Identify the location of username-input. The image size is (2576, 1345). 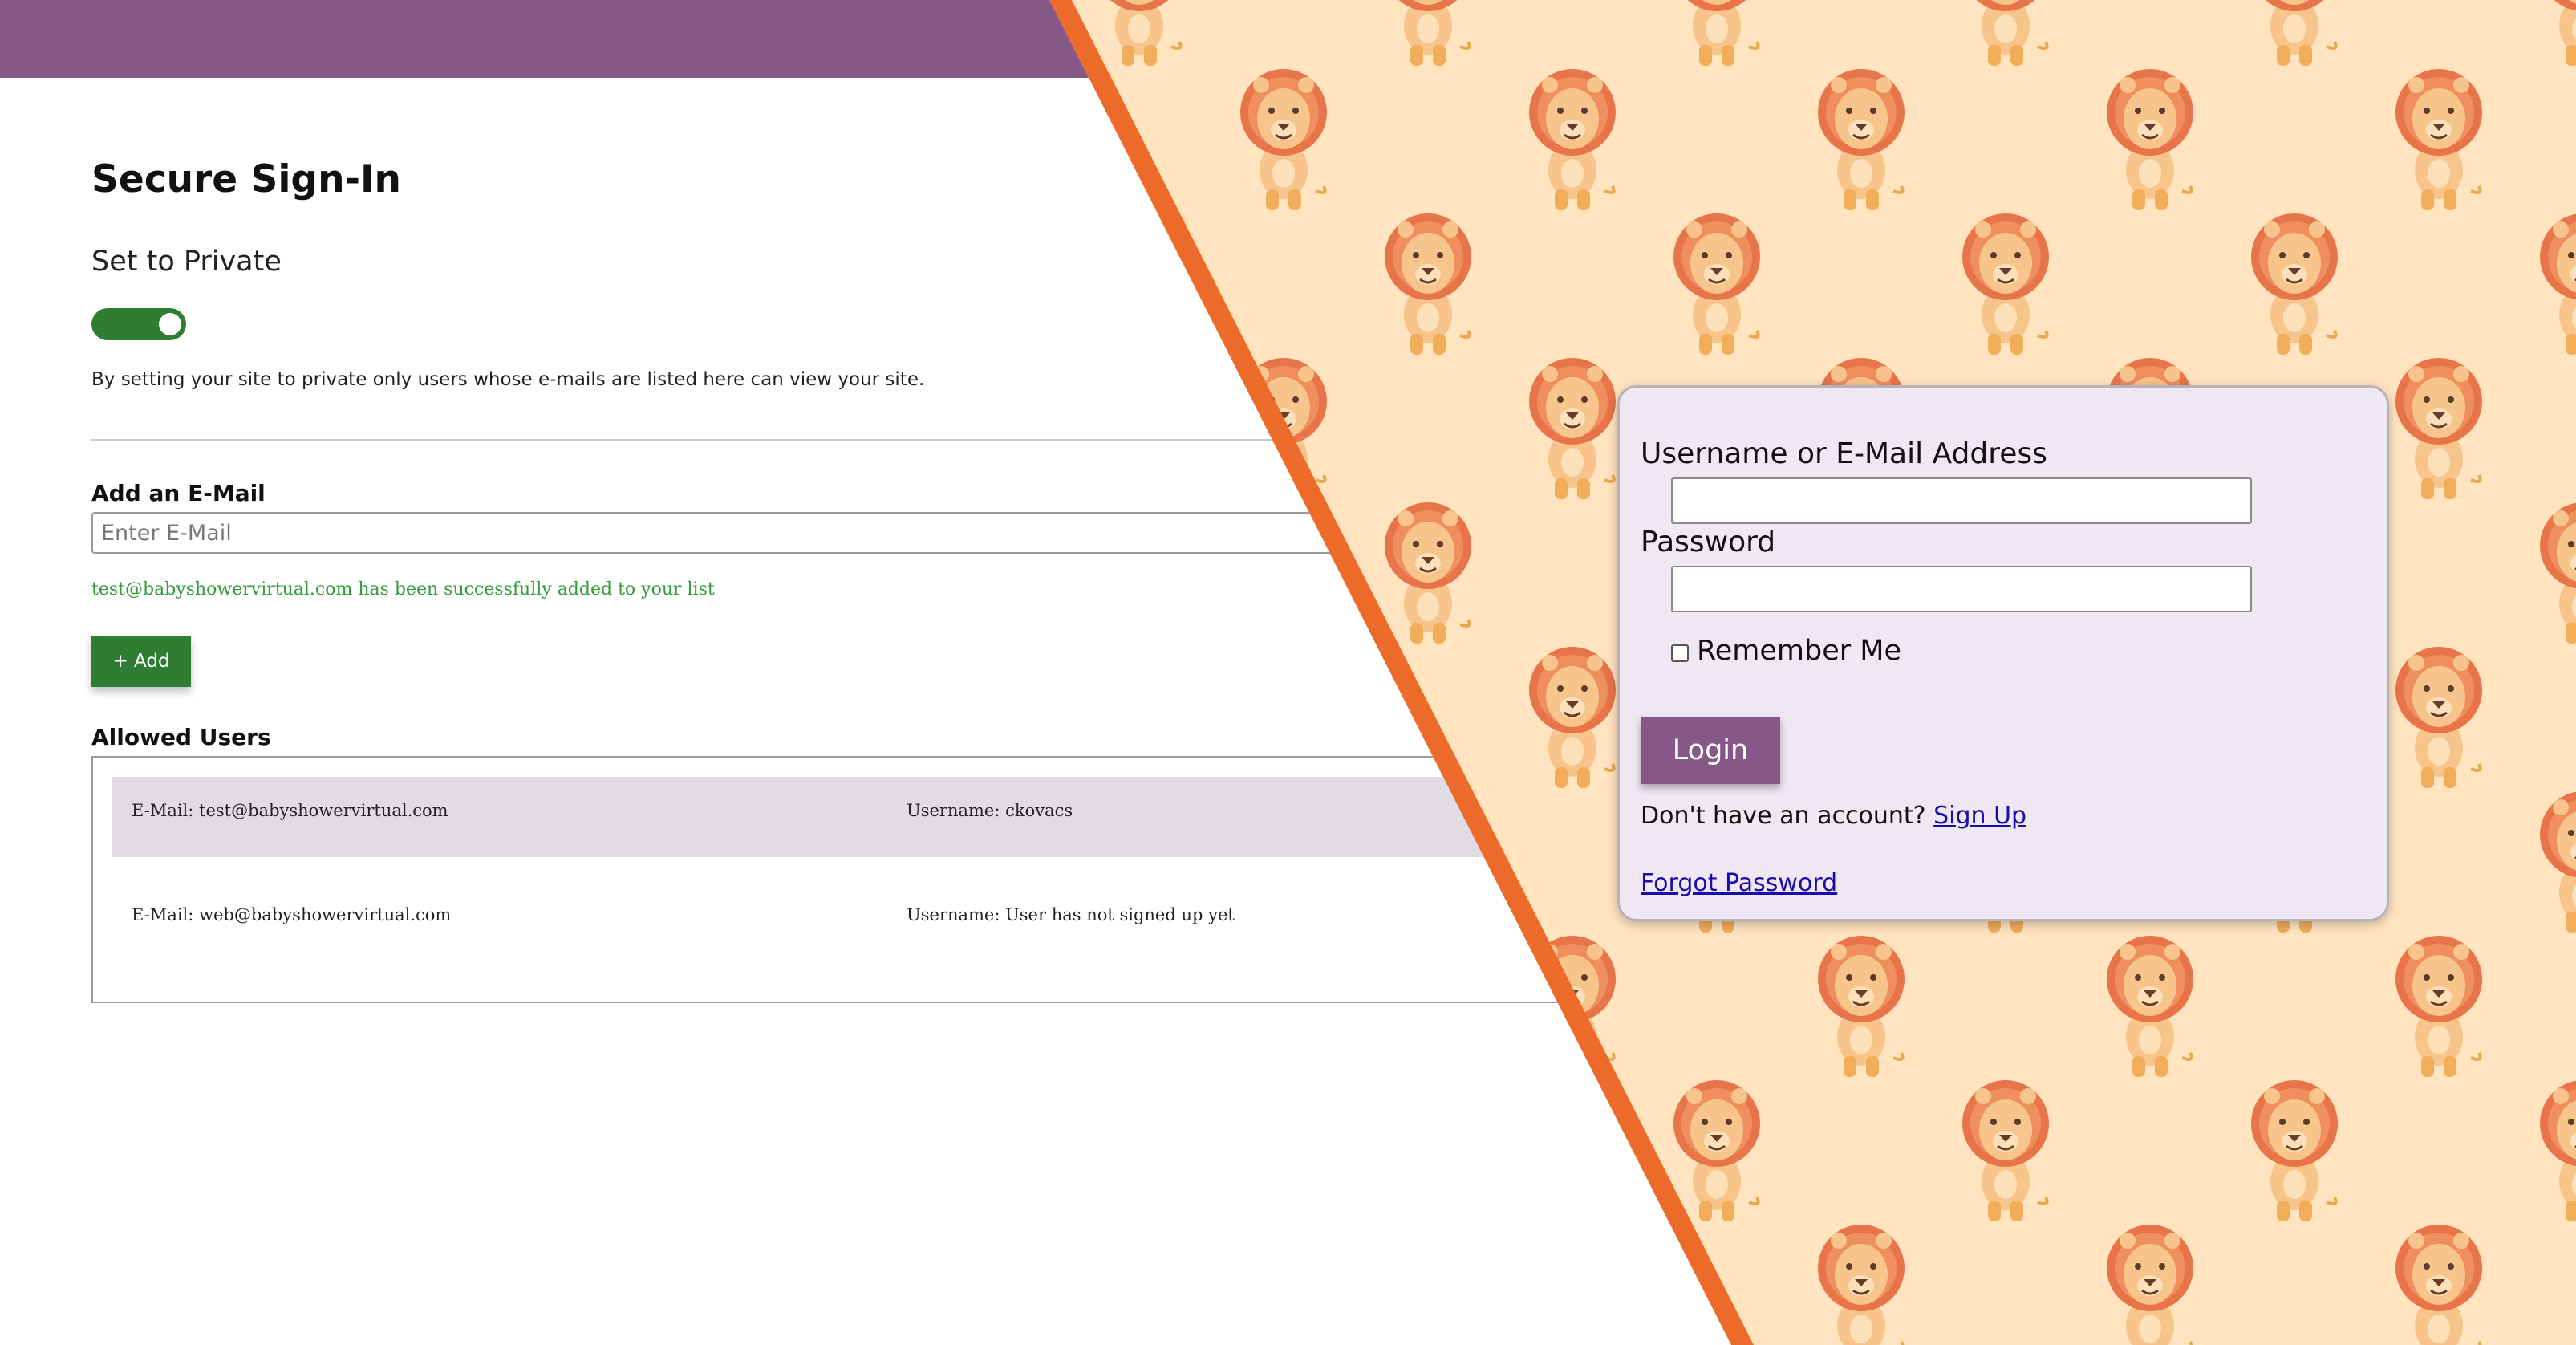
(1961, 500).